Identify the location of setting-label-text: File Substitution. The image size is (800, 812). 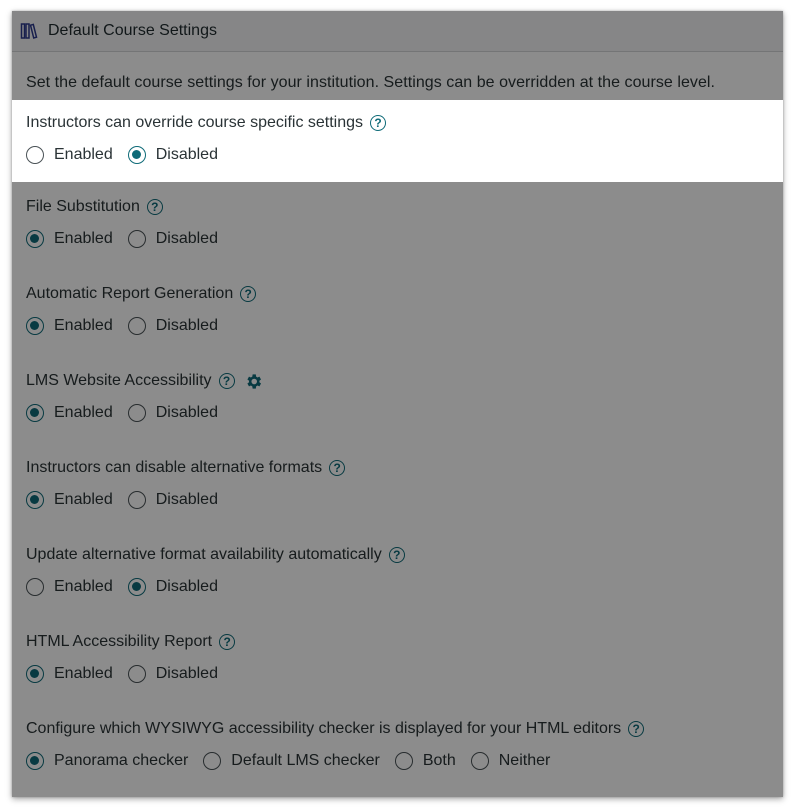
(83, 206).